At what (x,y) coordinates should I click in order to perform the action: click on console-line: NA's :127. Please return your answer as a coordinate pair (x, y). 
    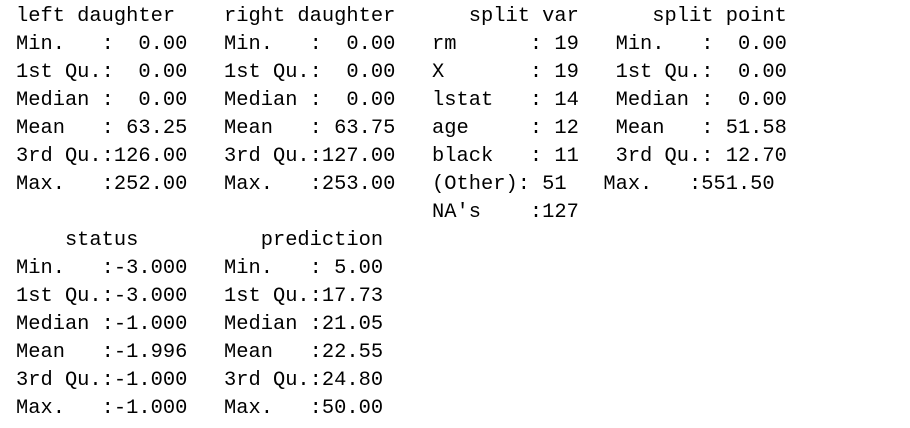
    Looking at the image, I should click on (414, 212).